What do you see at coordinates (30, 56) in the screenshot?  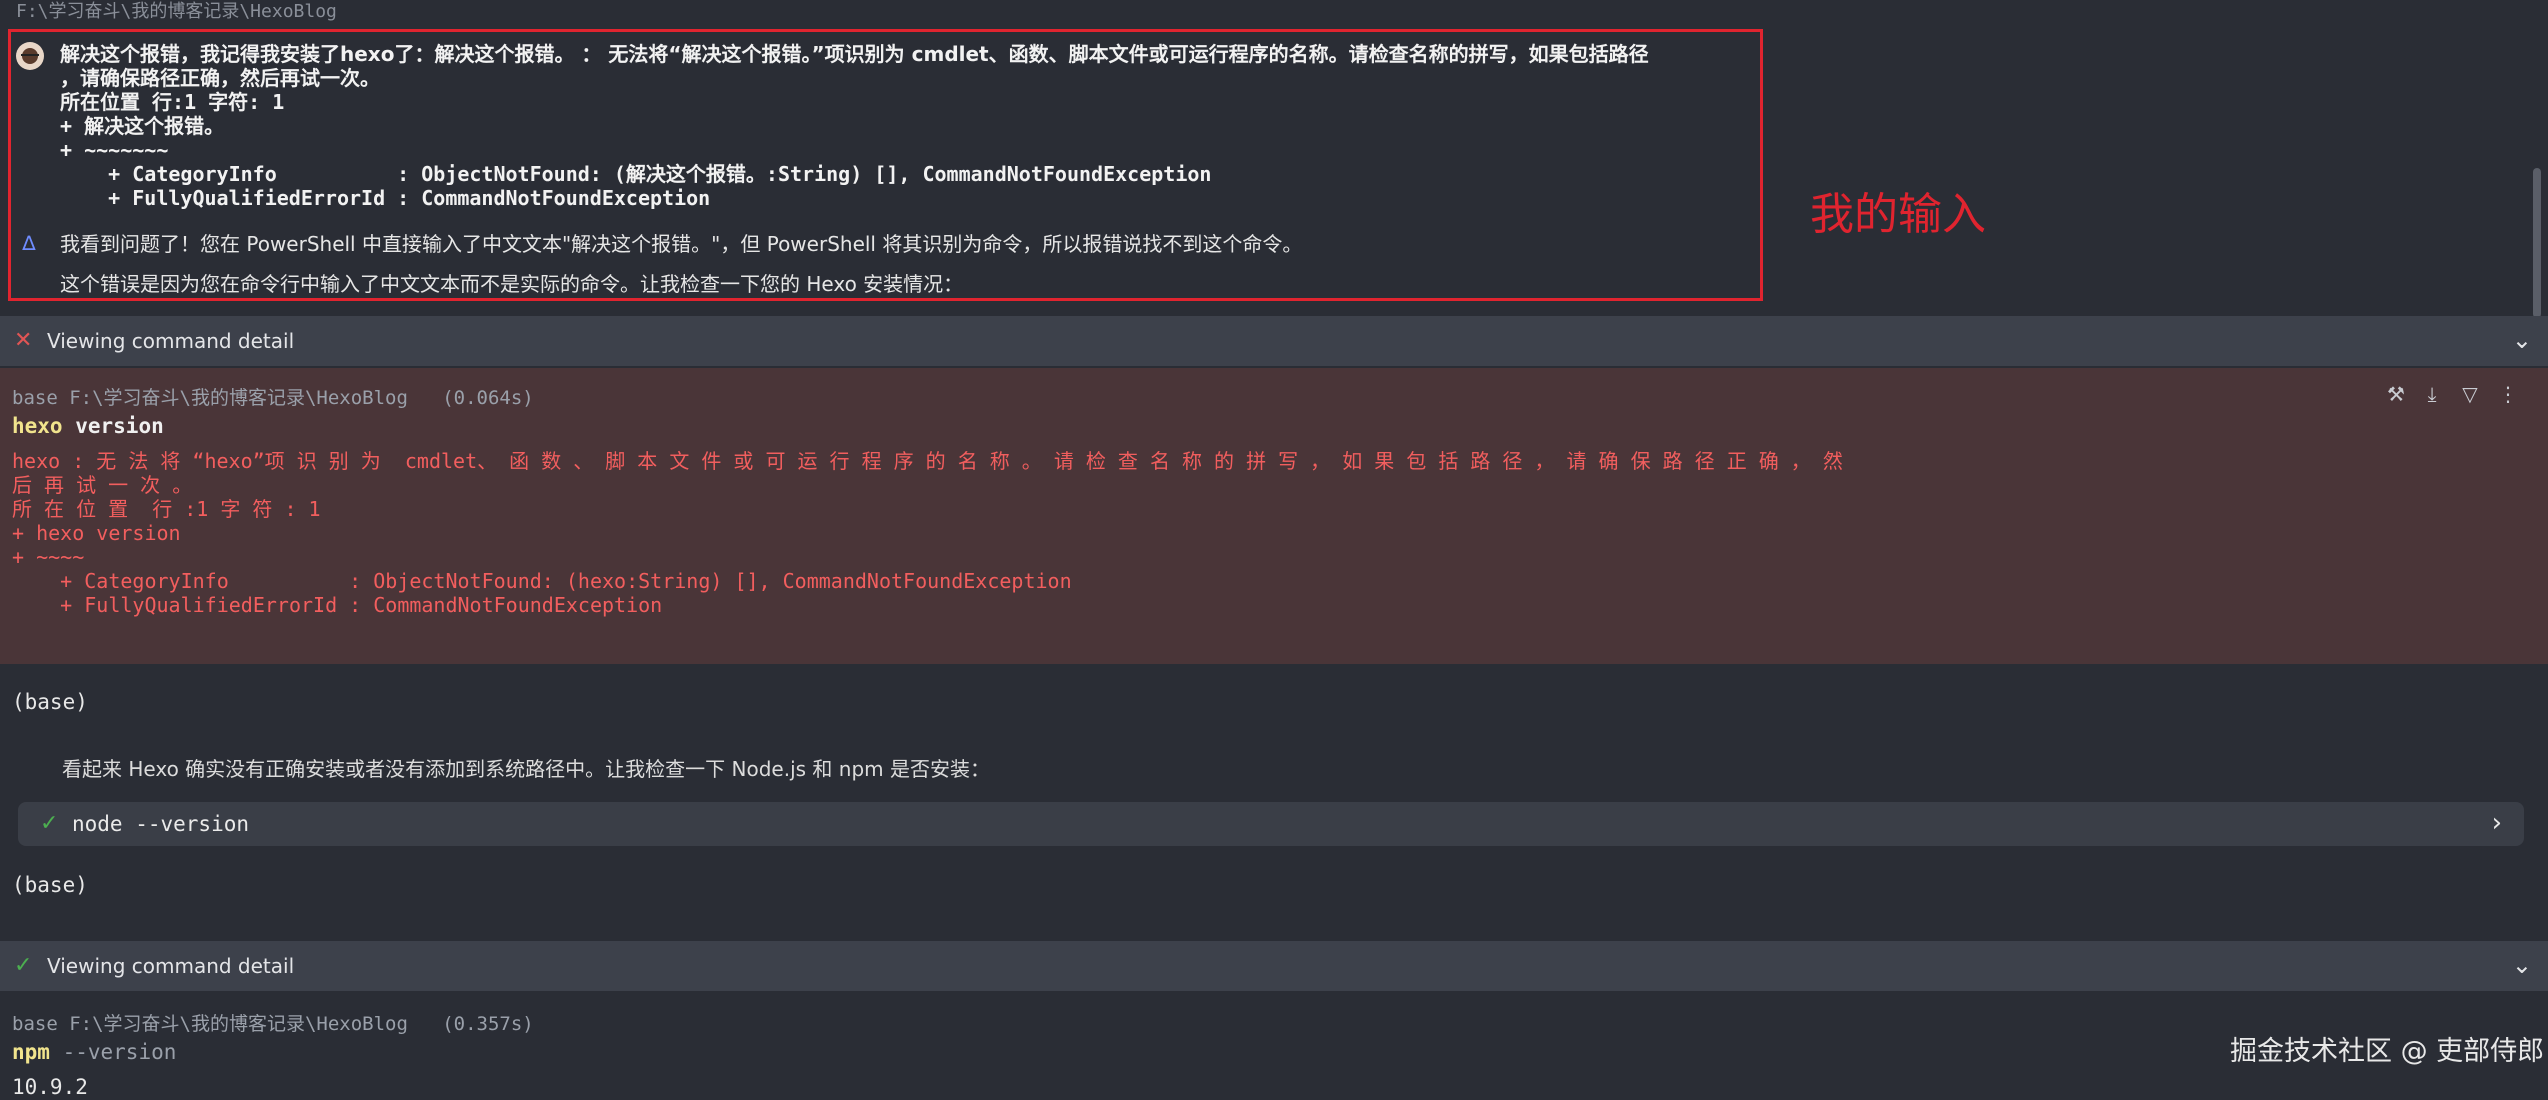 I see `avatar` at bounding box center [30, 56].